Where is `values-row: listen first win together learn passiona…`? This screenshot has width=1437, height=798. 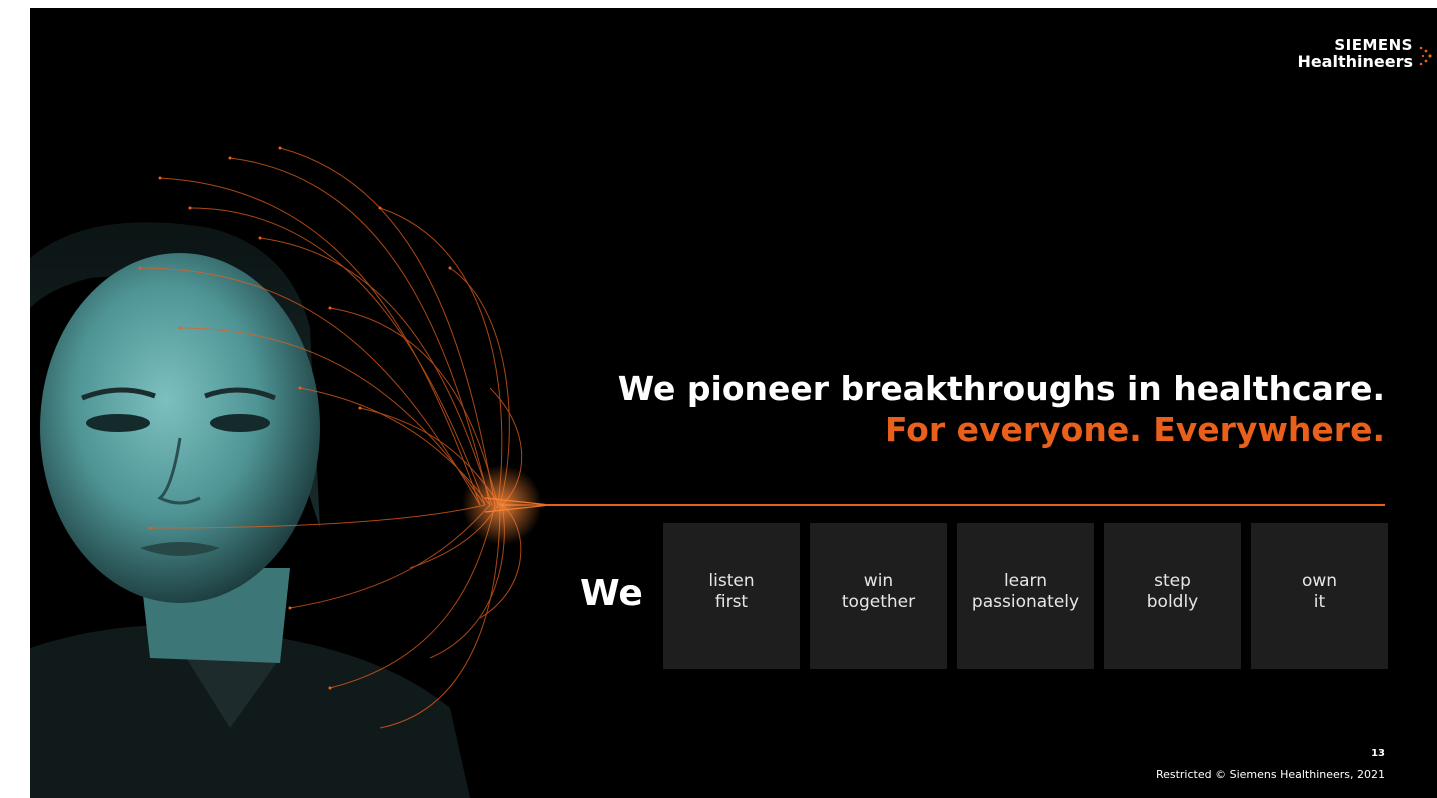
values-row: listen first win together learn passiona… is located at coordinates (1025, 596).